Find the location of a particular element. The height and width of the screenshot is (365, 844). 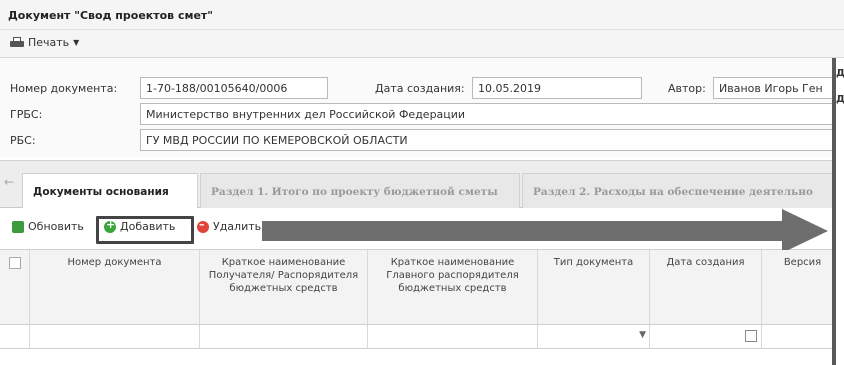

grid-filter-row: ▼ is located at coordinates (422, 337).